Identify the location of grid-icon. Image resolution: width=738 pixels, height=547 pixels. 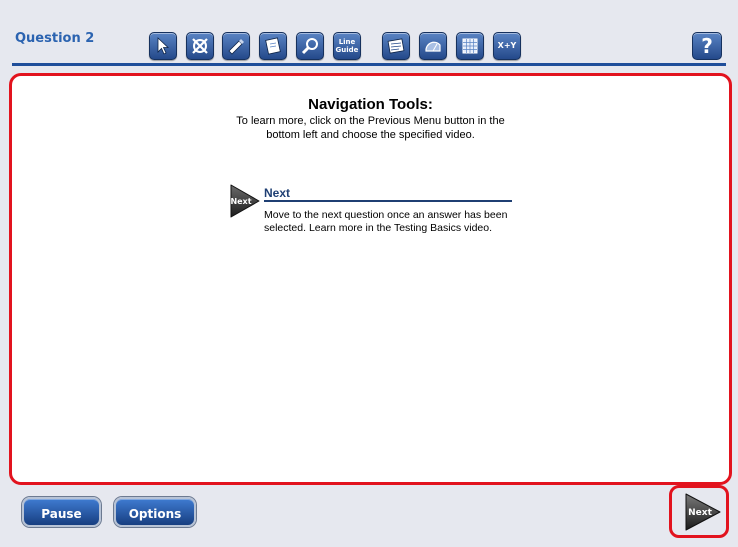
(470, 46).